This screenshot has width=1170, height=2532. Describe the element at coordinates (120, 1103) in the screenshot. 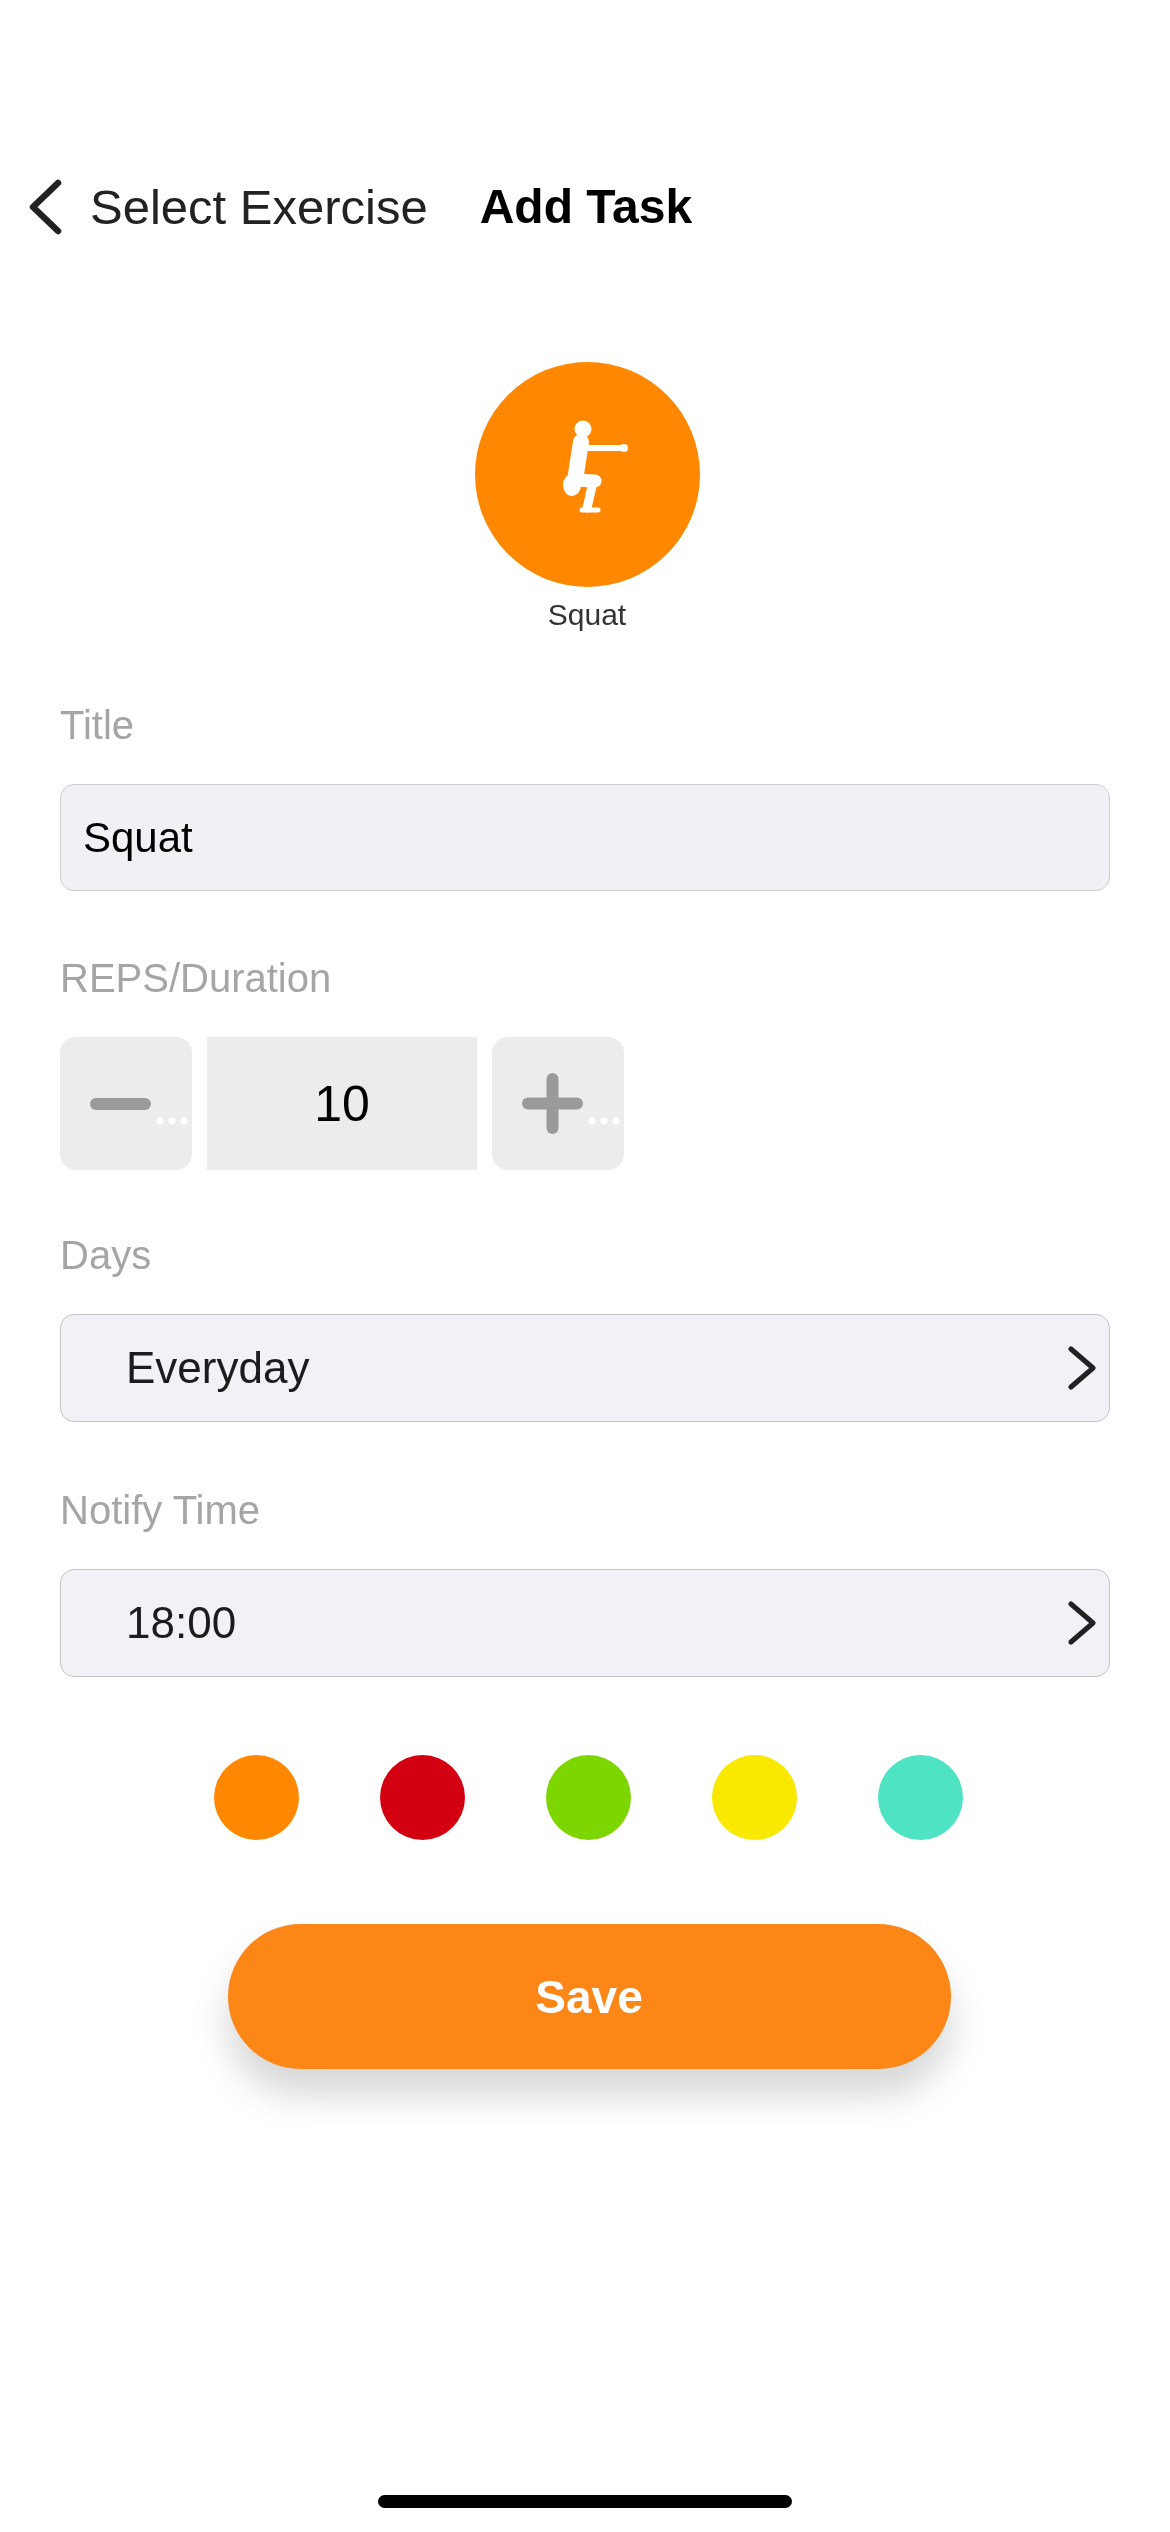

I see `minus-icon` at that location.